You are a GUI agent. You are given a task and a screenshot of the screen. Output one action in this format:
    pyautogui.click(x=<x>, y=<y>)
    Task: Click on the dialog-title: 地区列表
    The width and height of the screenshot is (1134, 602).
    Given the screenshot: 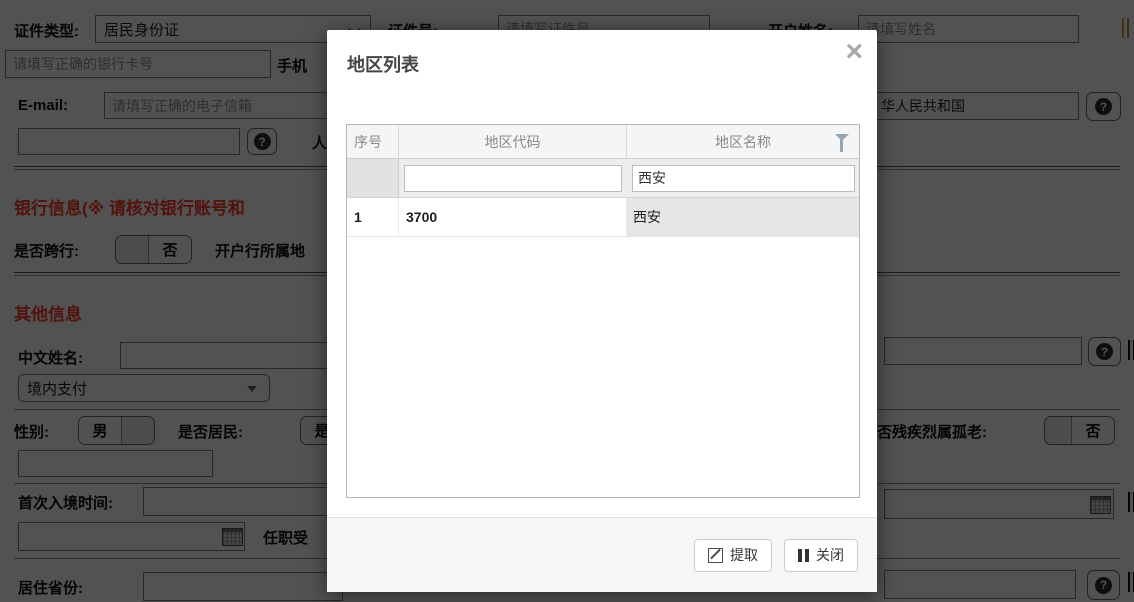 What is the action you would take?
    pyautogui.click(x=383, y=65)
    